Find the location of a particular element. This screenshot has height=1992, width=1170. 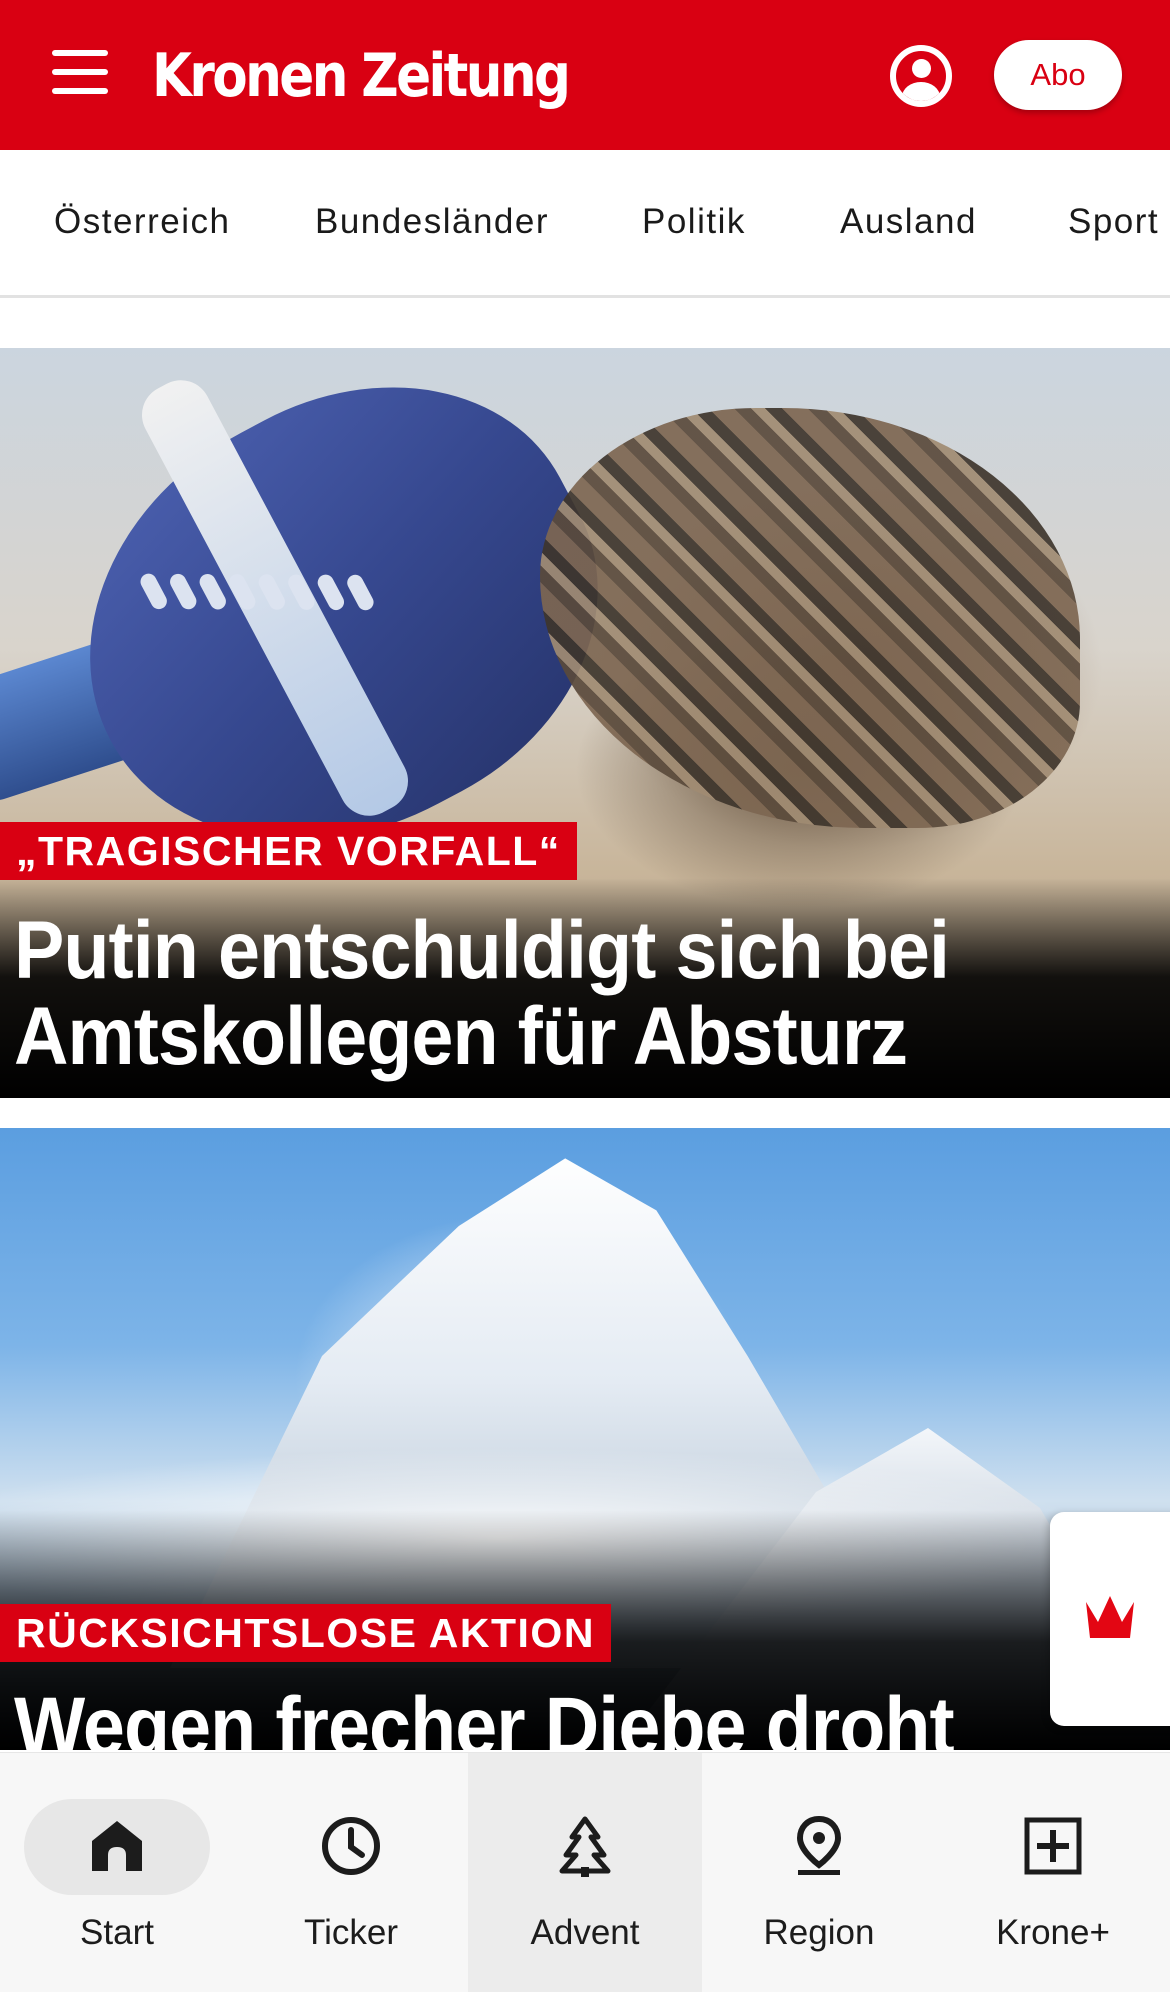

tab-kroneplus: Krone+ is located at coordinates (1053, 1872).